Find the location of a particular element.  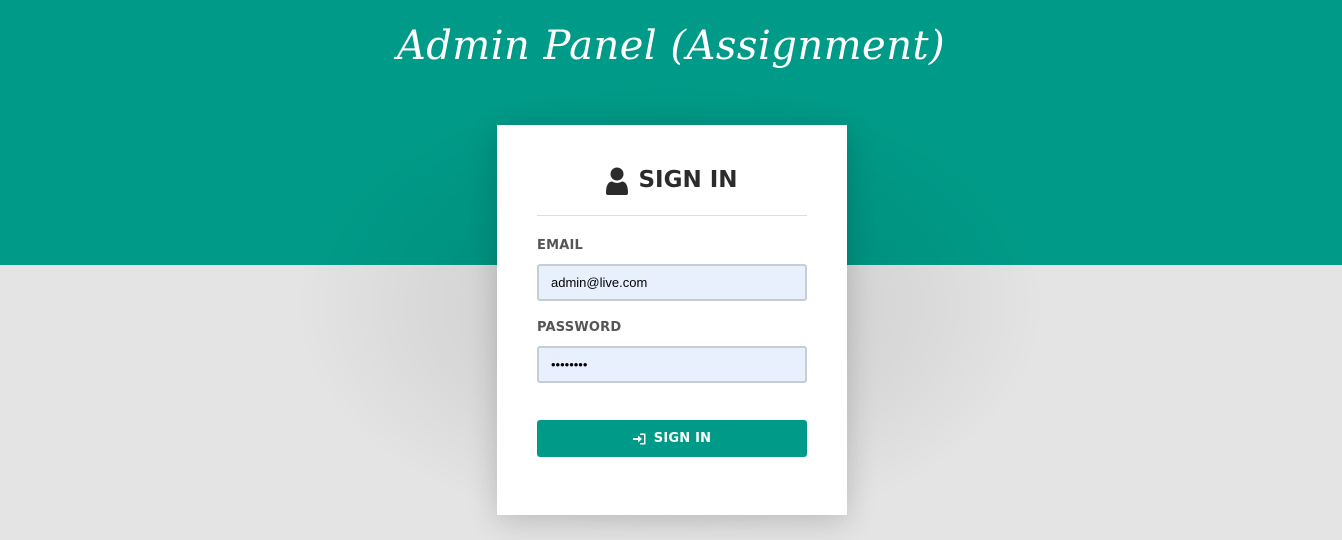

email-field is located at coordinates (672, 282).